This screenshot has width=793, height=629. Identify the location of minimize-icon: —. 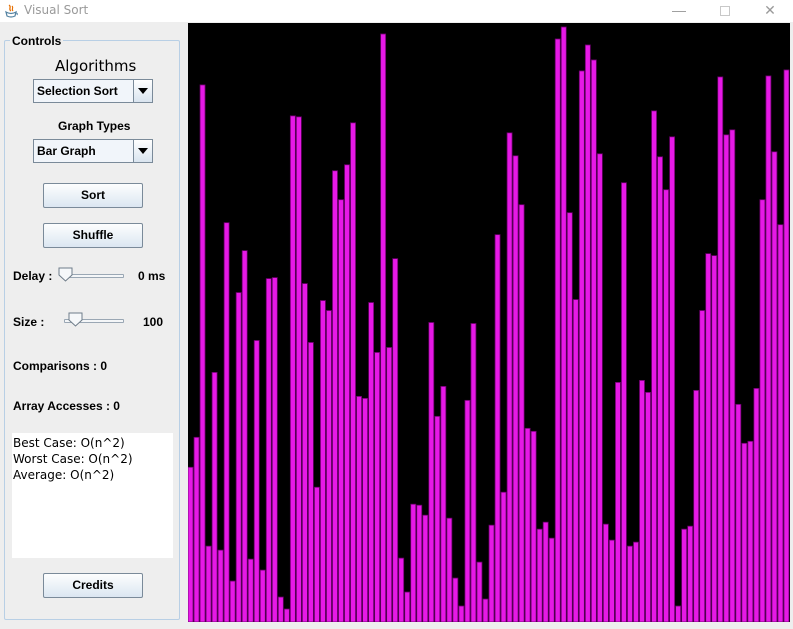
(679, 10).